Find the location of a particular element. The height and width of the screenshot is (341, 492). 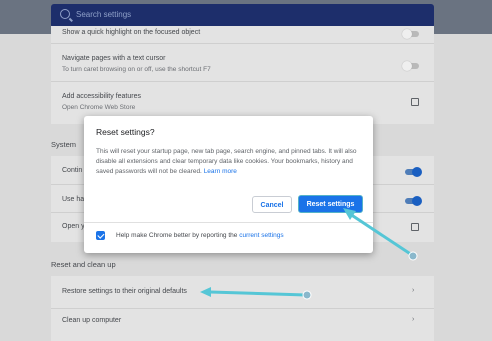

proxy-settings-label: Open y is located at coordinates (73, 226).